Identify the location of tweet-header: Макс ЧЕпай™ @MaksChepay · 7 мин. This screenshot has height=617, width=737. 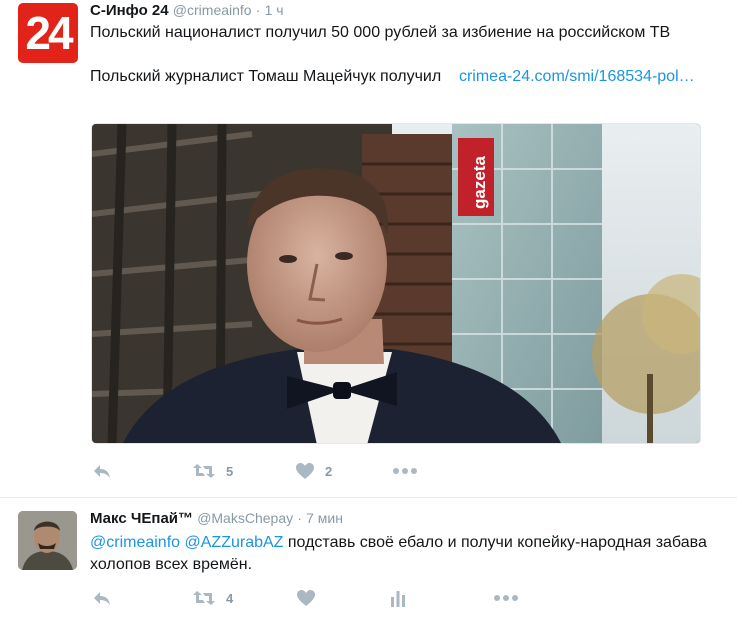
(216, 518).